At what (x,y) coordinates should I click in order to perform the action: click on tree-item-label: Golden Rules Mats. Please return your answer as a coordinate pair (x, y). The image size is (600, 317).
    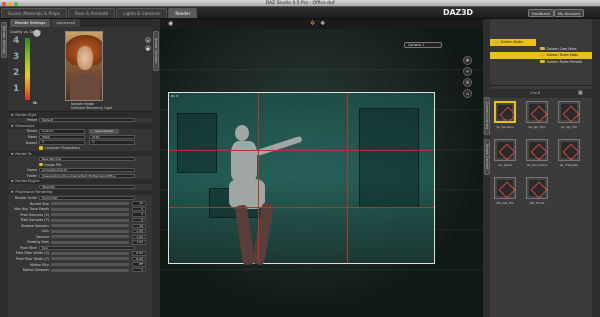
    Looking at the image, I should click on (562, 55).